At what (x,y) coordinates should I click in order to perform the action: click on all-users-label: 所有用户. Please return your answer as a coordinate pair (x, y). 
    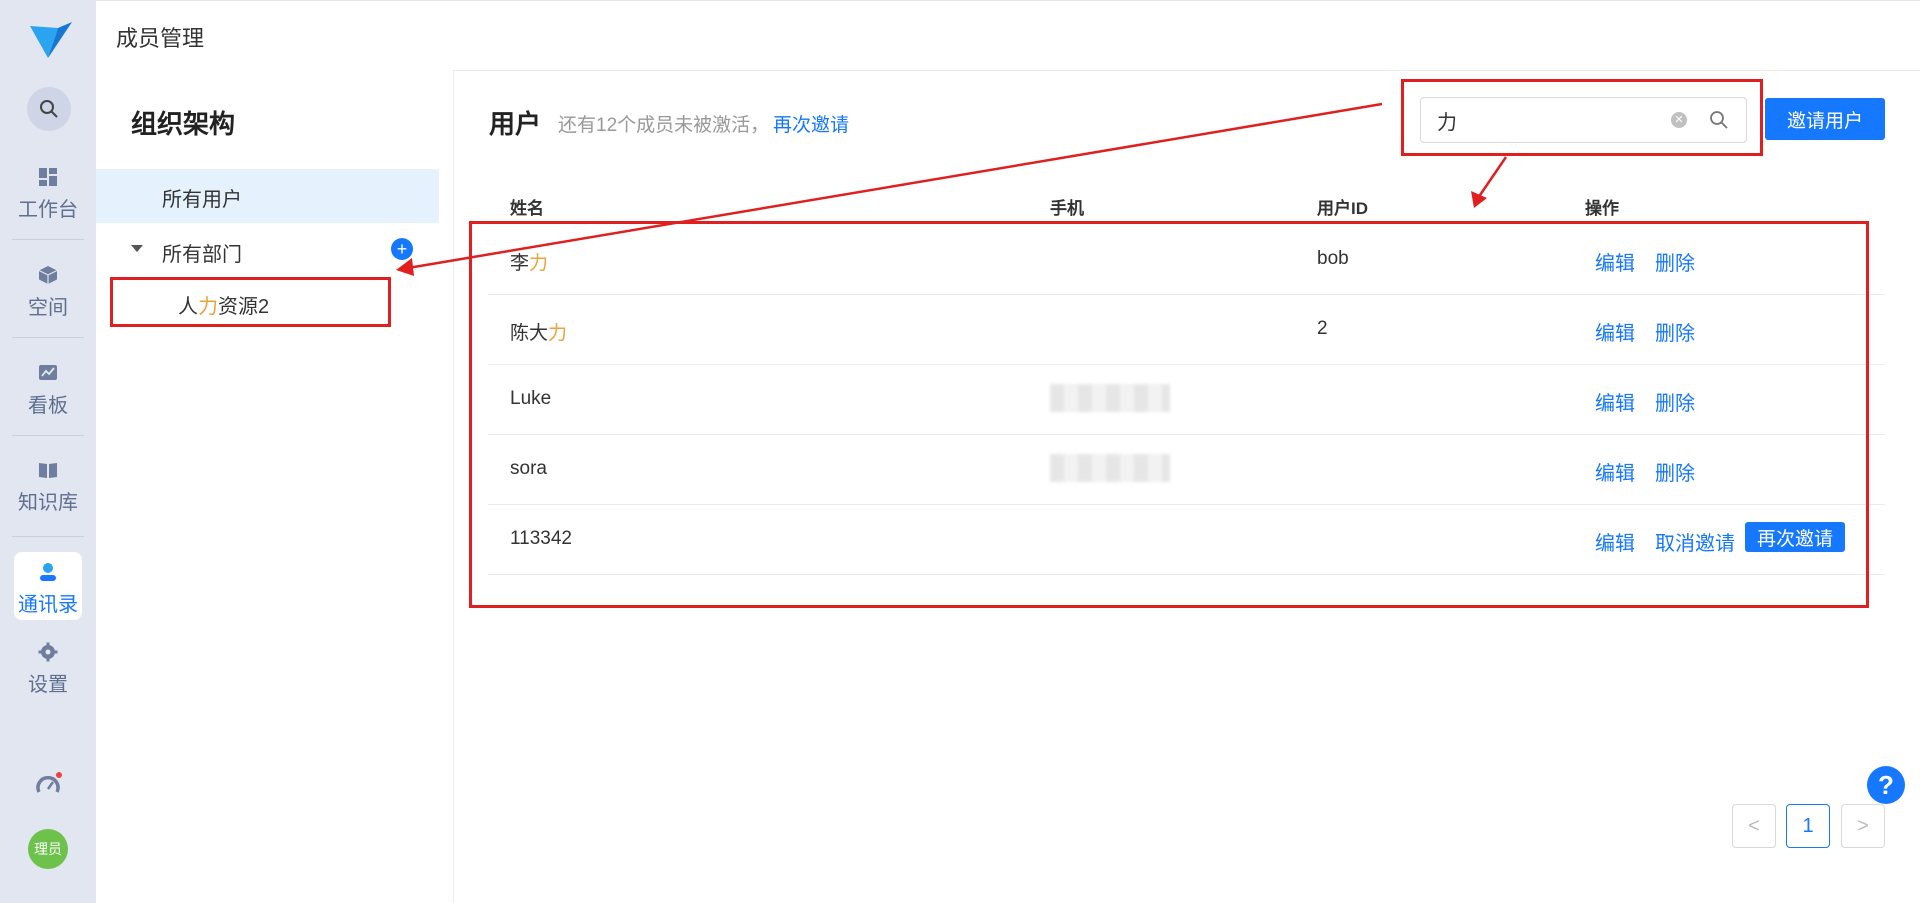
    Looking at the image, I should click on (202, 200).